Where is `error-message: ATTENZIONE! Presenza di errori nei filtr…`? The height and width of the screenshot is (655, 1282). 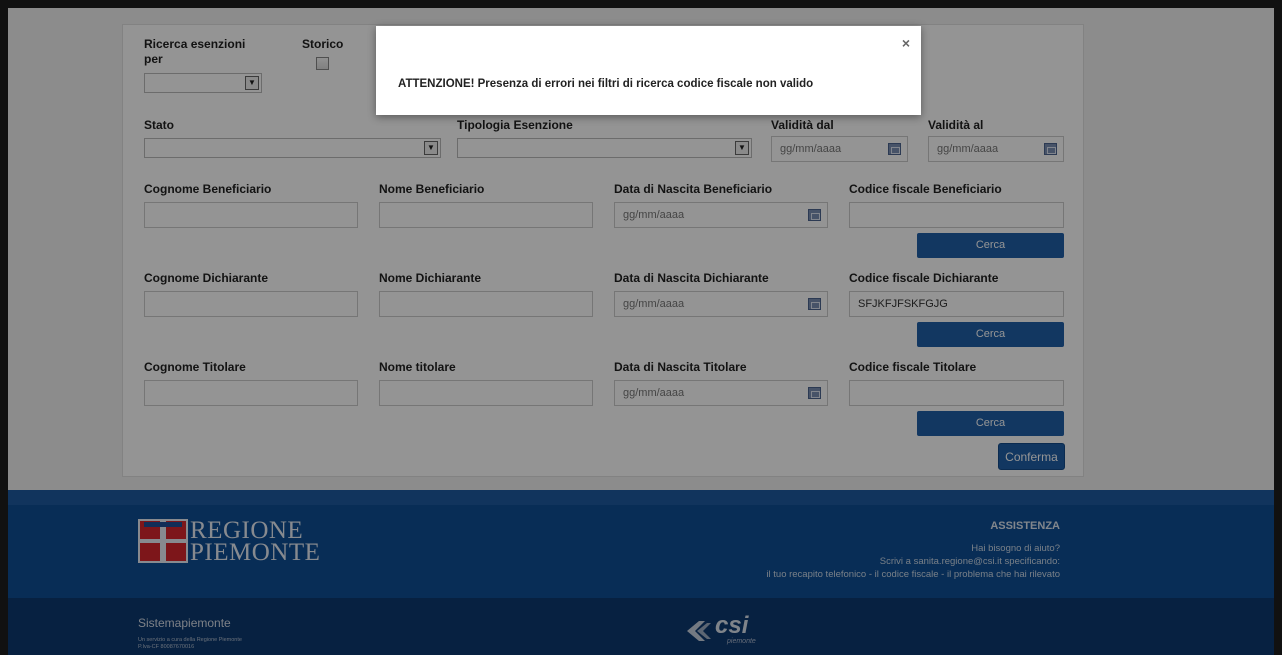
error-message: ATTENZIONE! Presenza di errori nei filtr… is located at coordinates (606, 84).